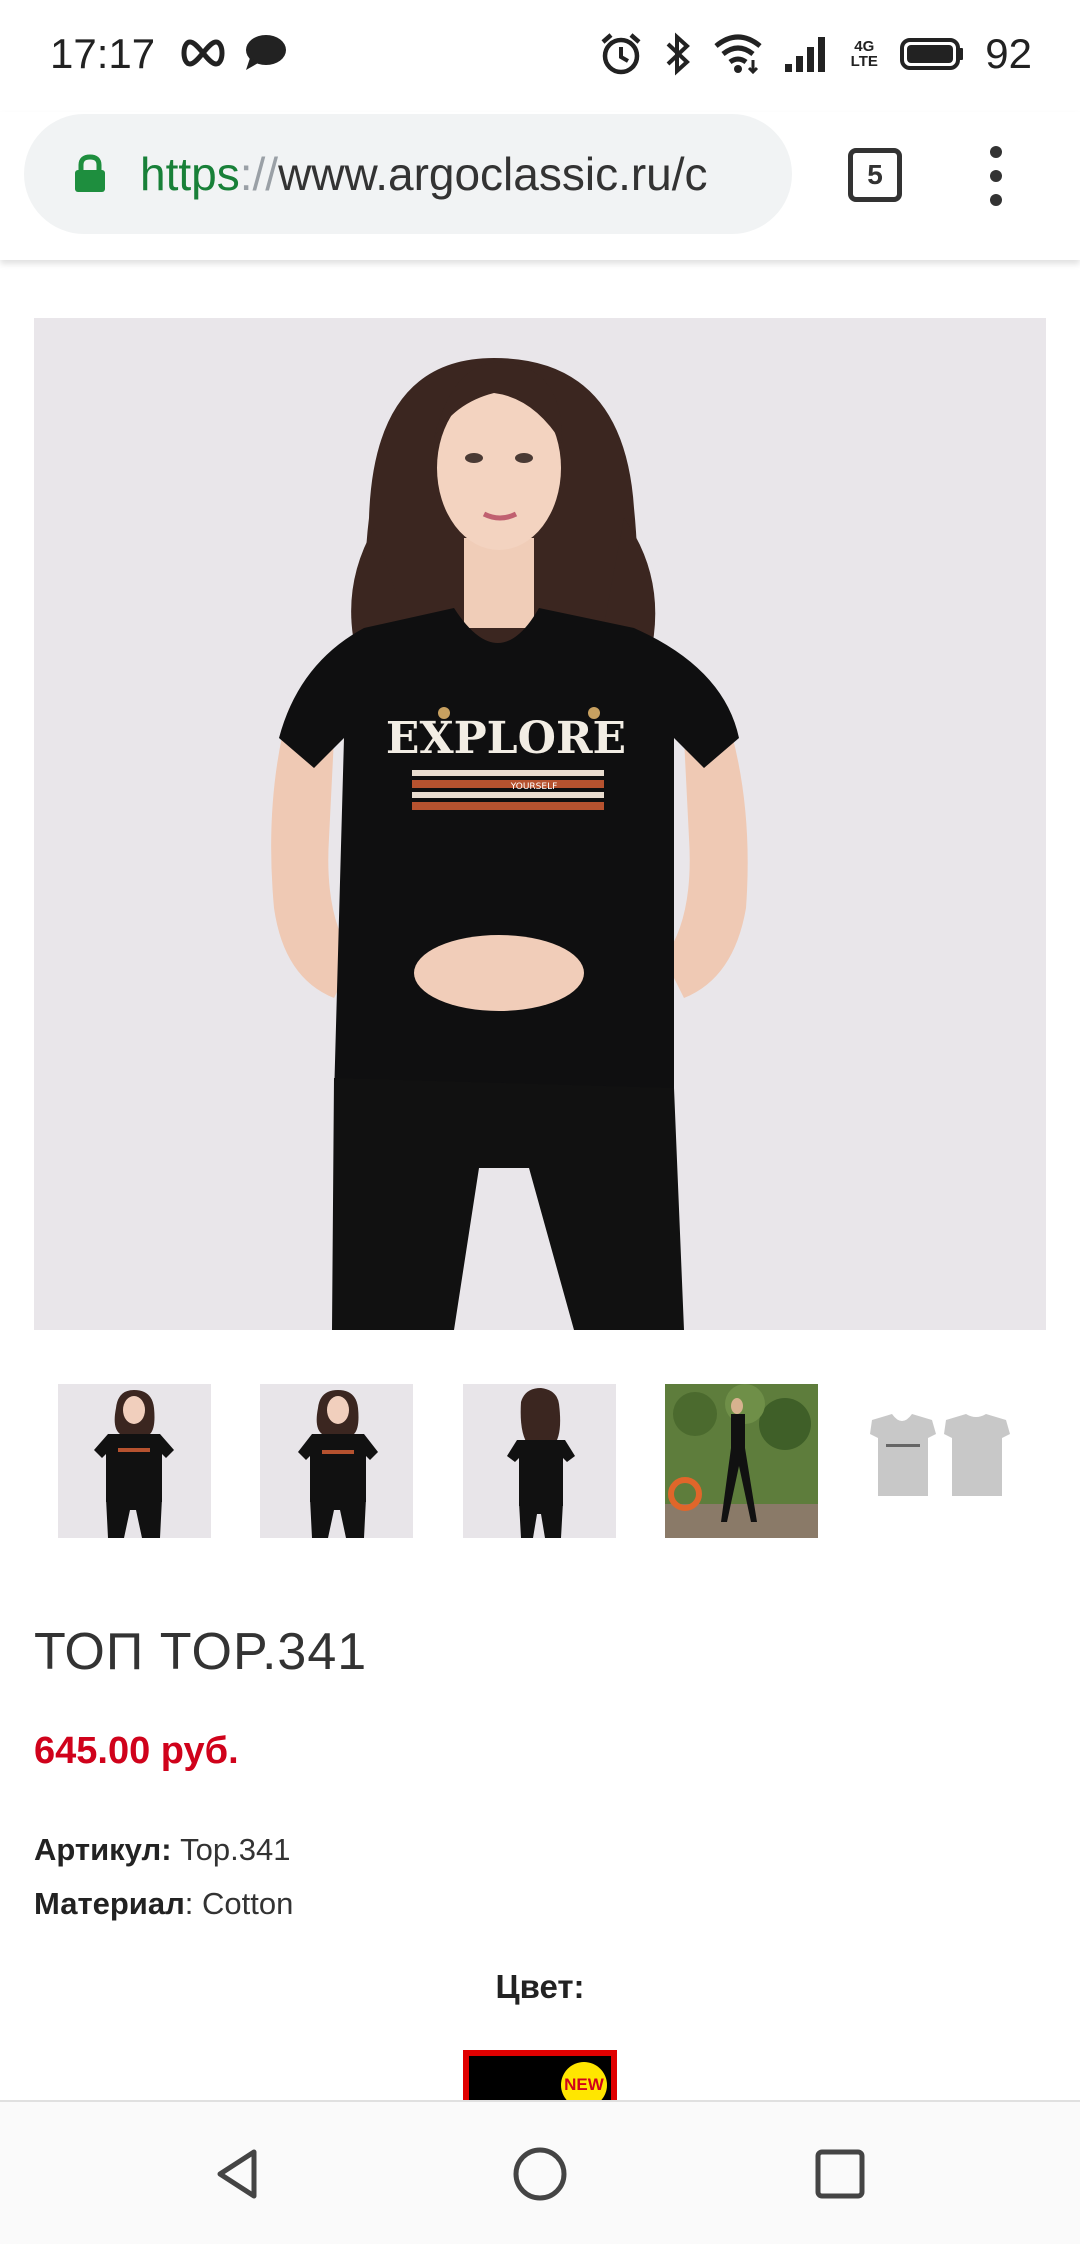 The height and width of the screenshot is (2244, 1080). I want to click on home-circle-icon, so click(540, 2174).